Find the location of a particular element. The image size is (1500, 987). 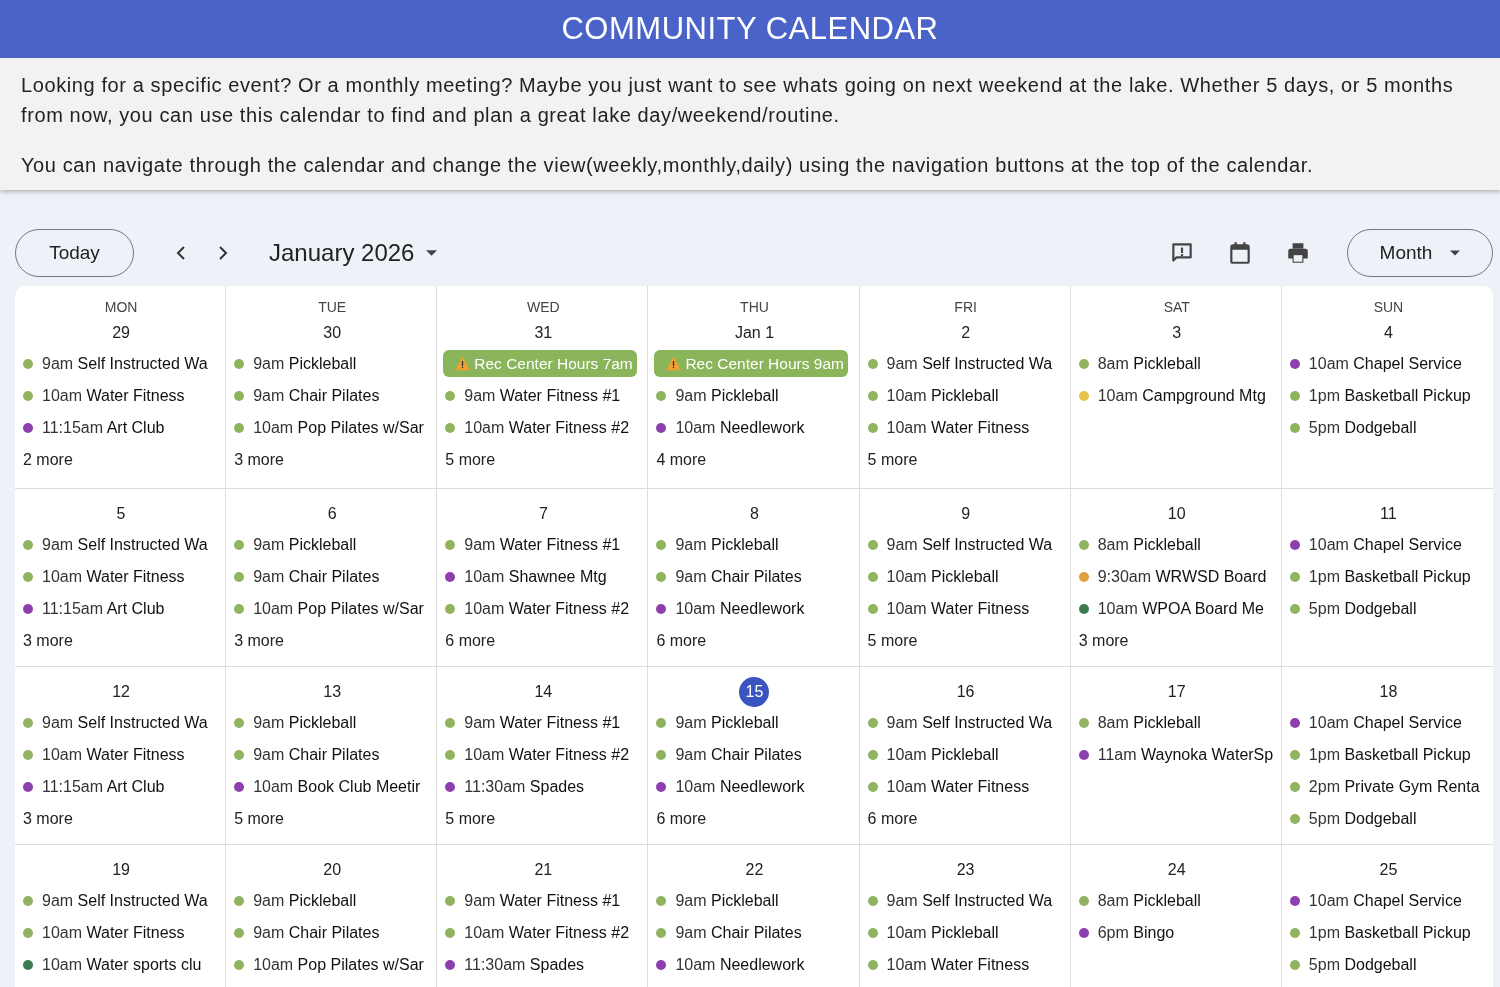

day-number: 8 is located at coordinates (754, 514).